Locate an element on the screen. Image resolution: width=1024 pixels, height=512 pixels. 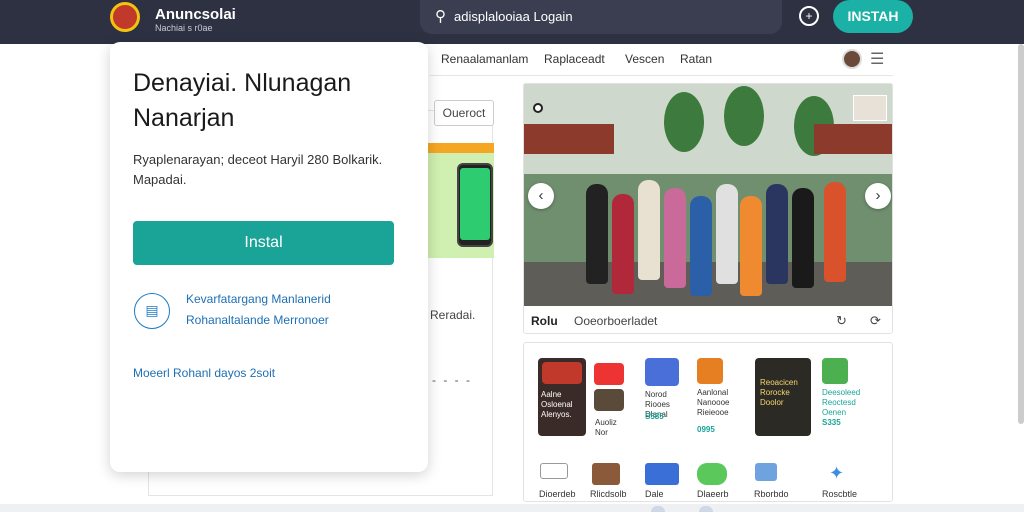
nav-item-4: Ratan is located at coordinates (696, 59).